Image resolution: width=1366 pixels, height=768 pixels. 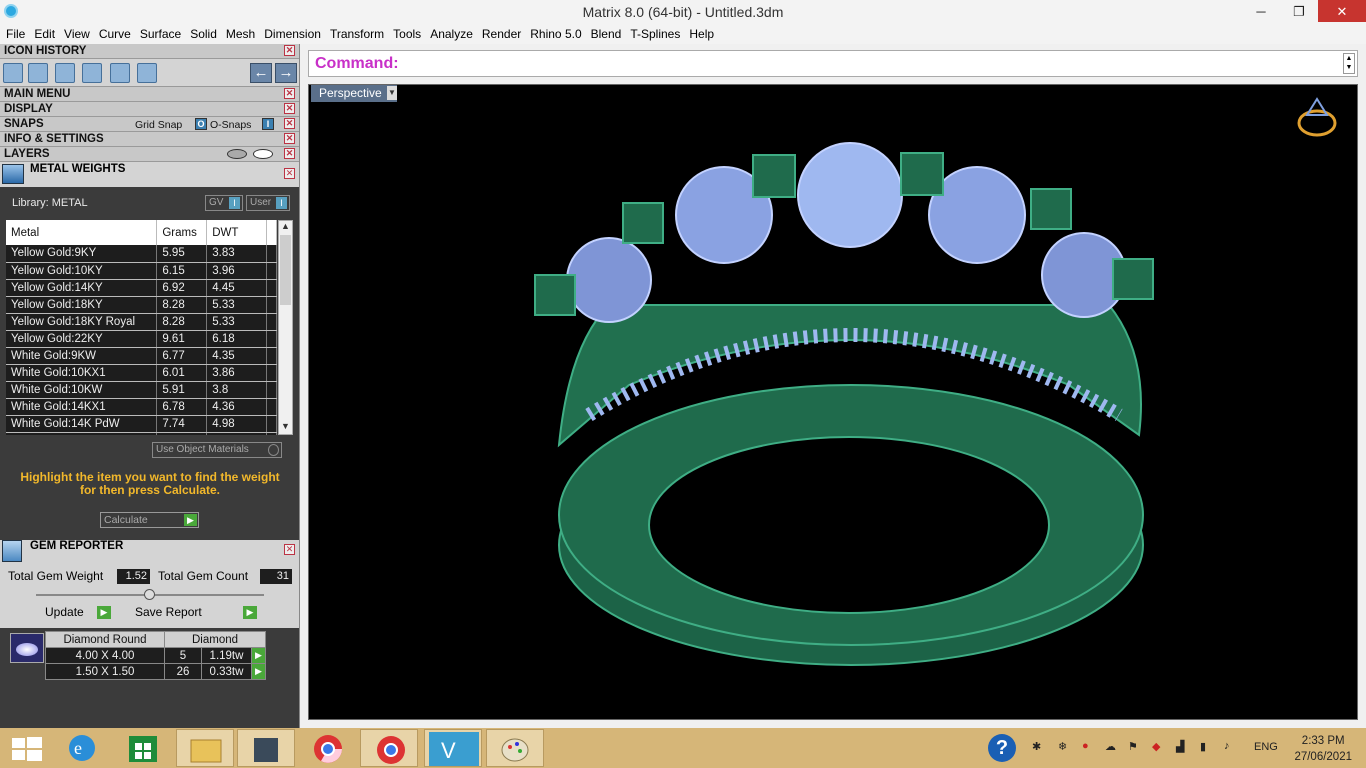 What do you see at coordinates (555, 34) in the screenshot?
I see `menu-rhino: Rhino 5.0` at bounding box center [555, 34].